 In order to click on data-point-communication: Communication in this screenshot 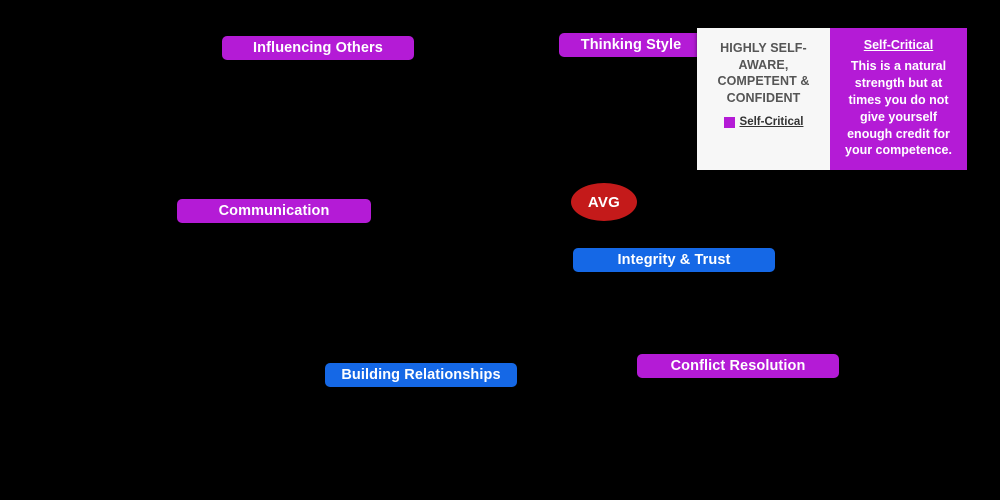, I will do `click(274, 211)`.